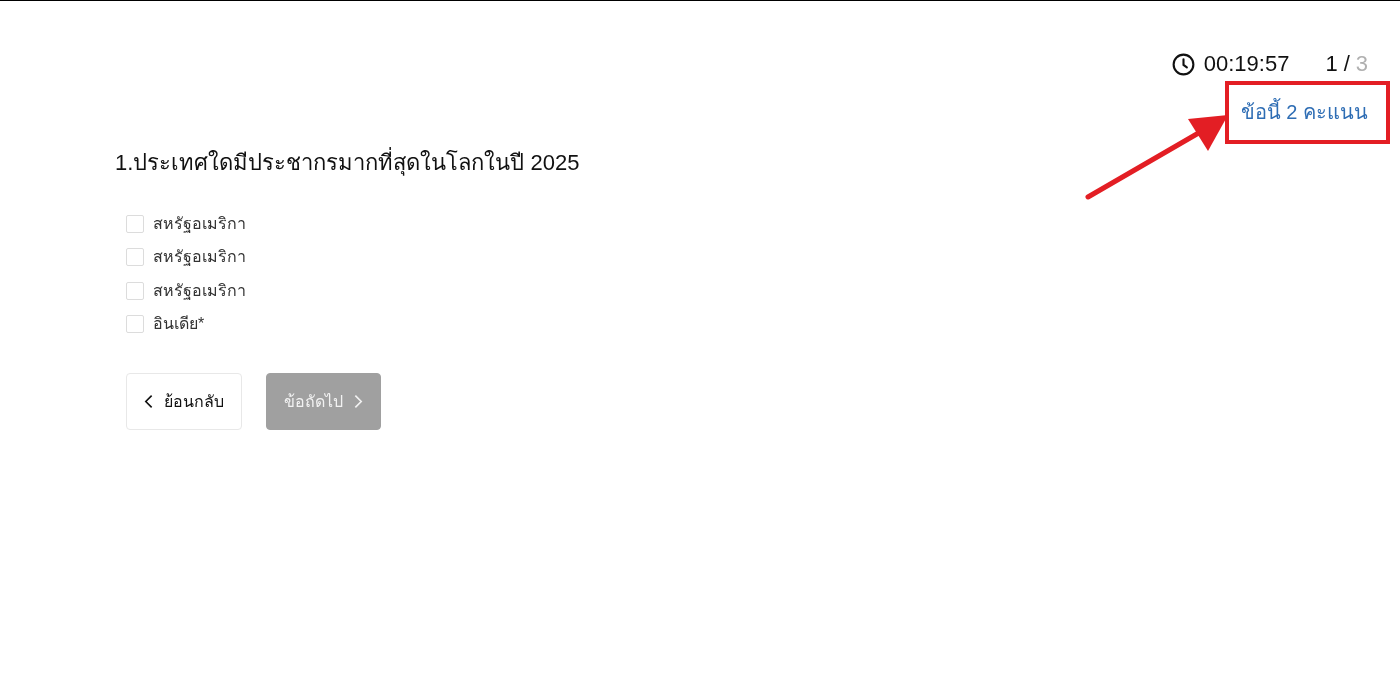  I want to click on chevron-right-icon, so click(358, 401).